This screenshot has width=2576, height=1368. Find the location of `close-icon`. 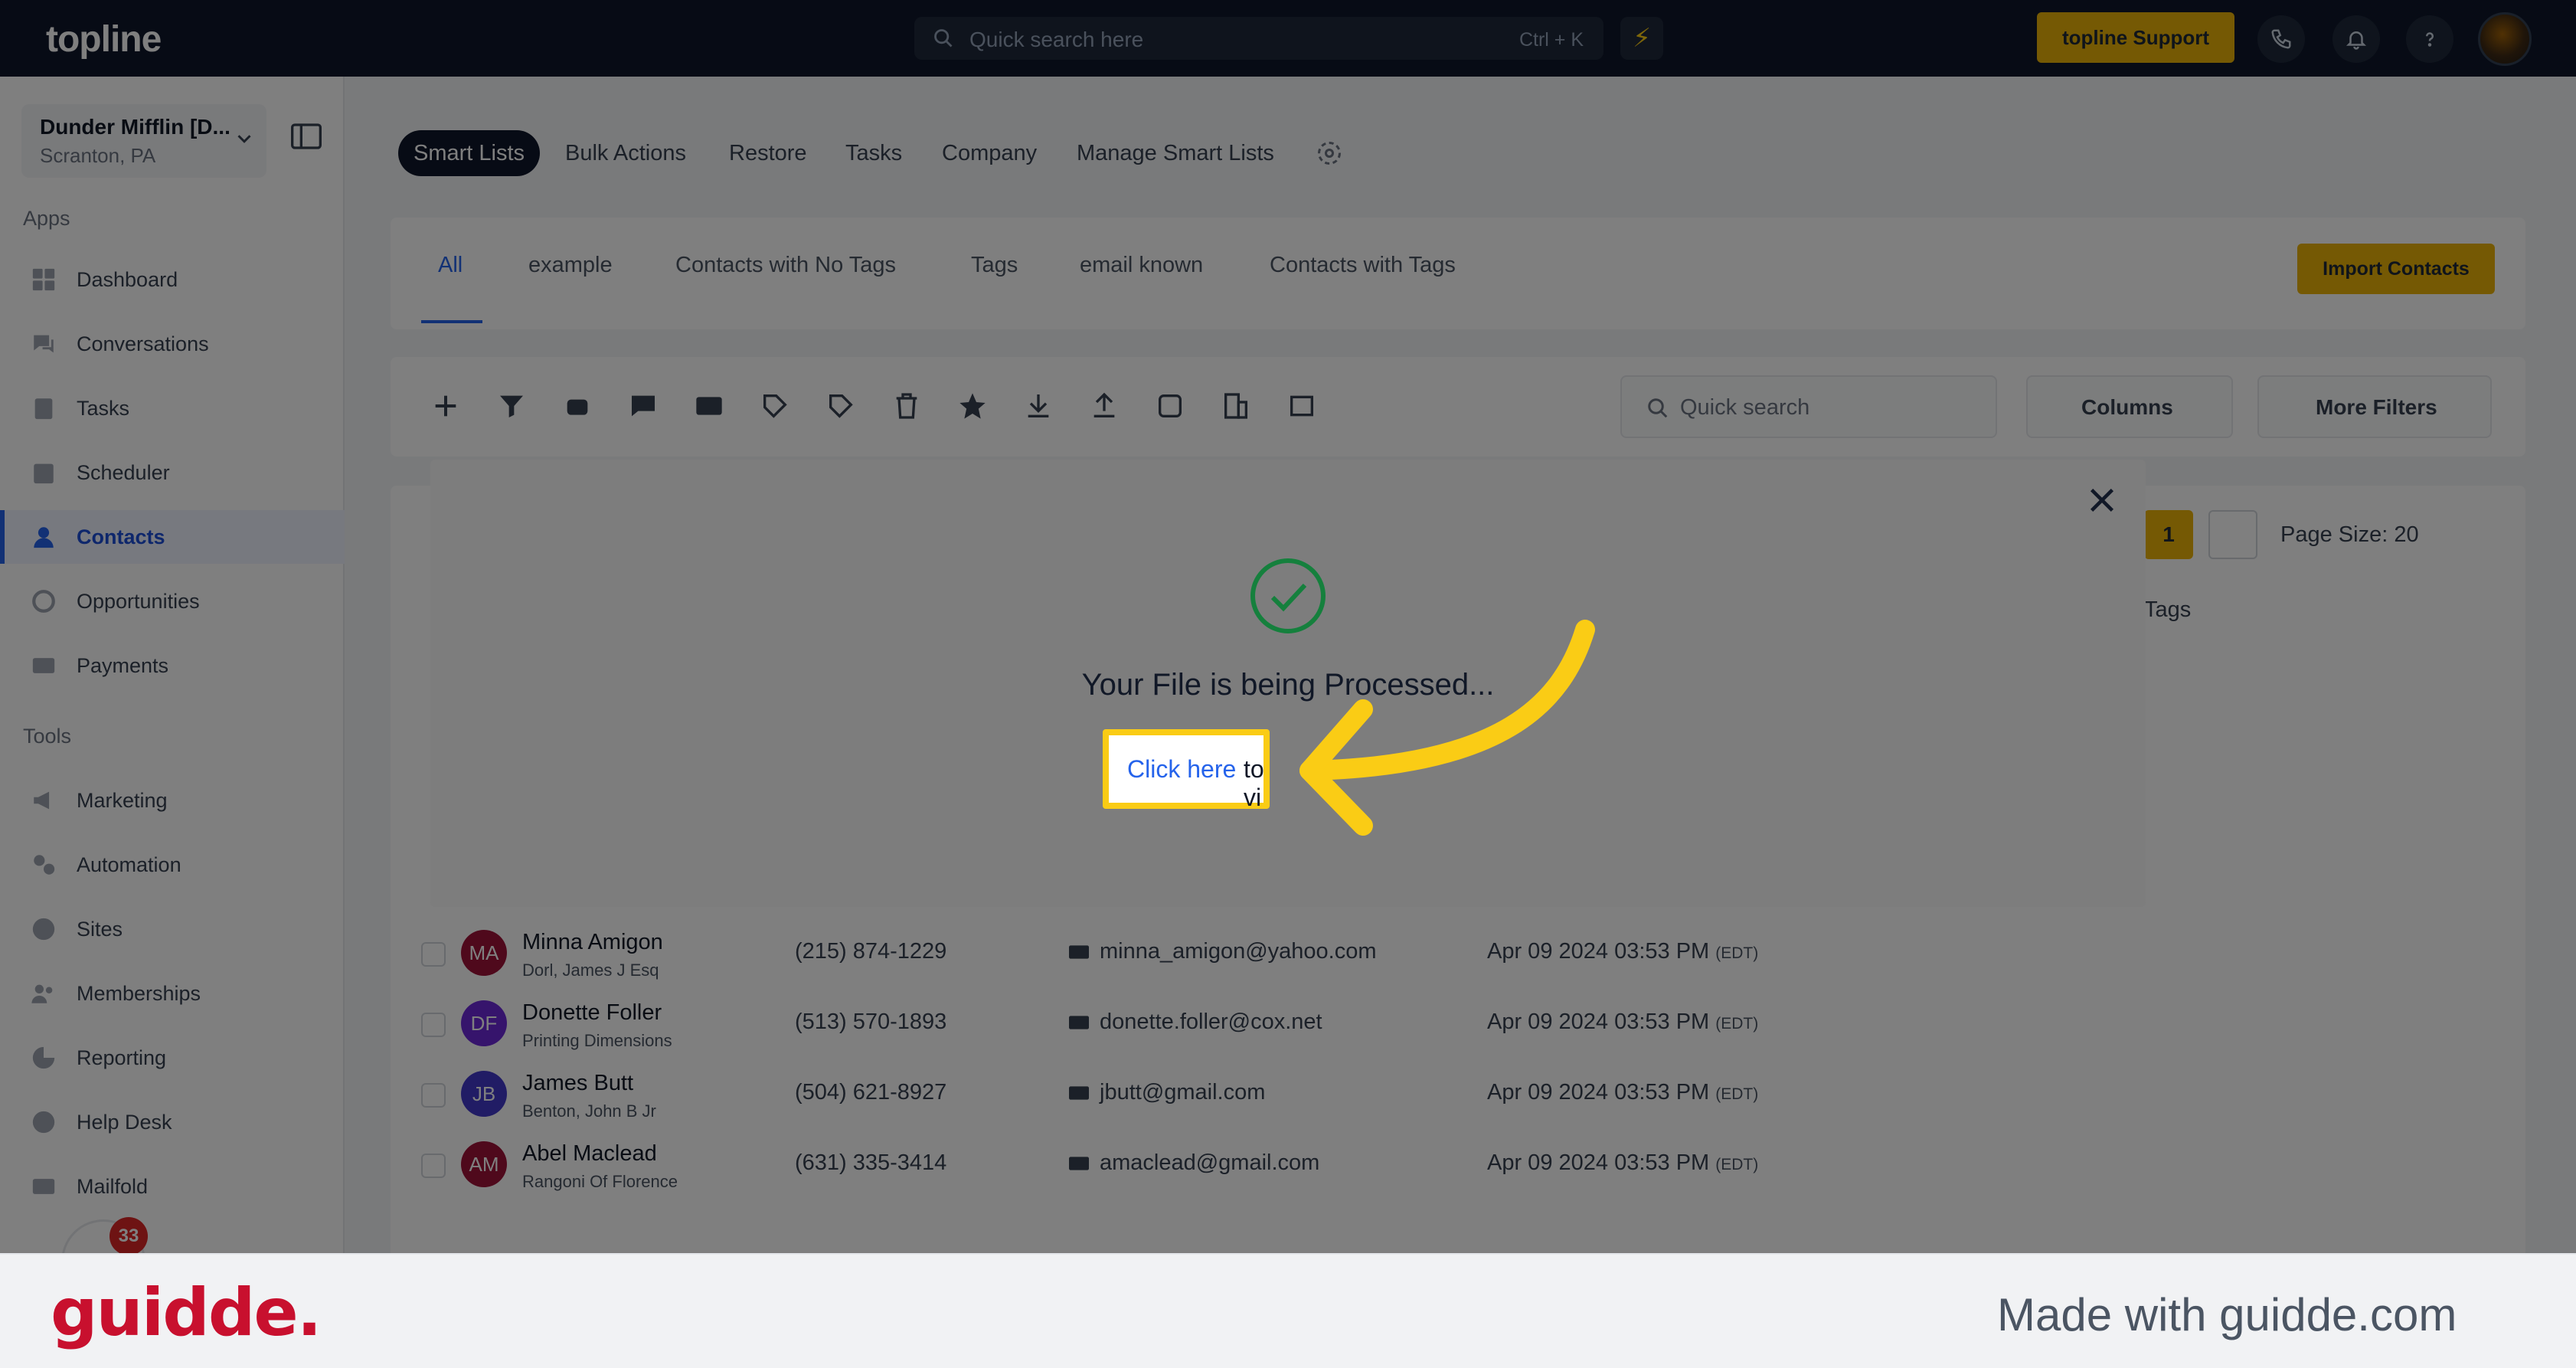

close-icon is located at coordinates (2102, 500).